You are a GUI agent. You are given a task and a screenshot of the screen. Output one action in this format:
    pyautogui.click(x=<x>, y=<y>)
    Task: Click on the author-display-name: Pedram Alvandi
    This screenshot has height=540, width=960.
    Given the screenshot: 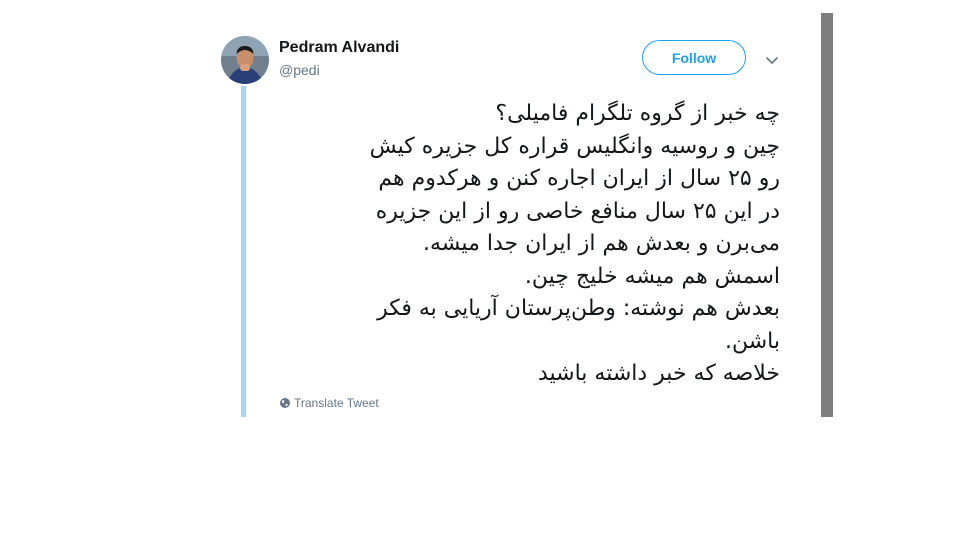 What is the action you would take?
    pyautogui.click(x=339, y=48)
    